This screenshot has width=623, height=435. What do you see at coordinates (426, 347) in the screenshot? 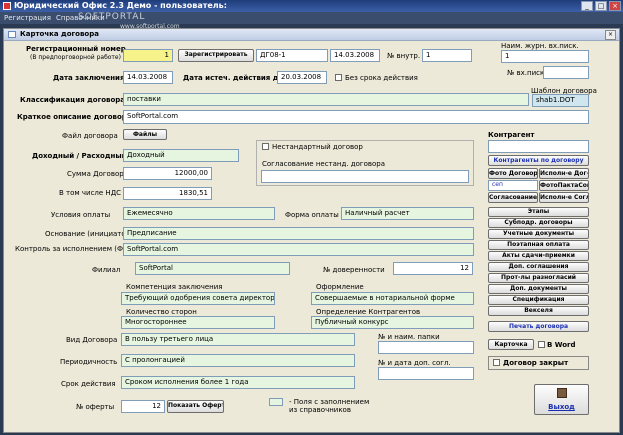
I see `folder-field` at bounding box center [426, 347].